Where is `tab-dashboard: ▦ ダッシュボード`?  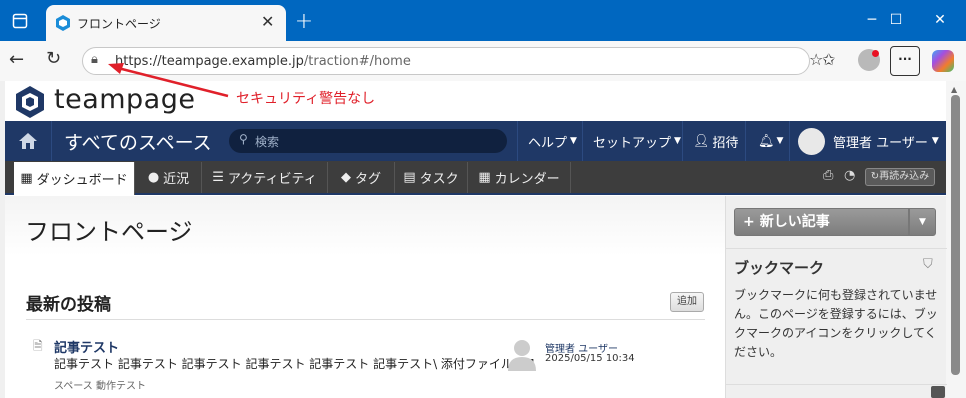
tab-dashboard: ▦ ダッシュボード is located at coordinates (74, 178).